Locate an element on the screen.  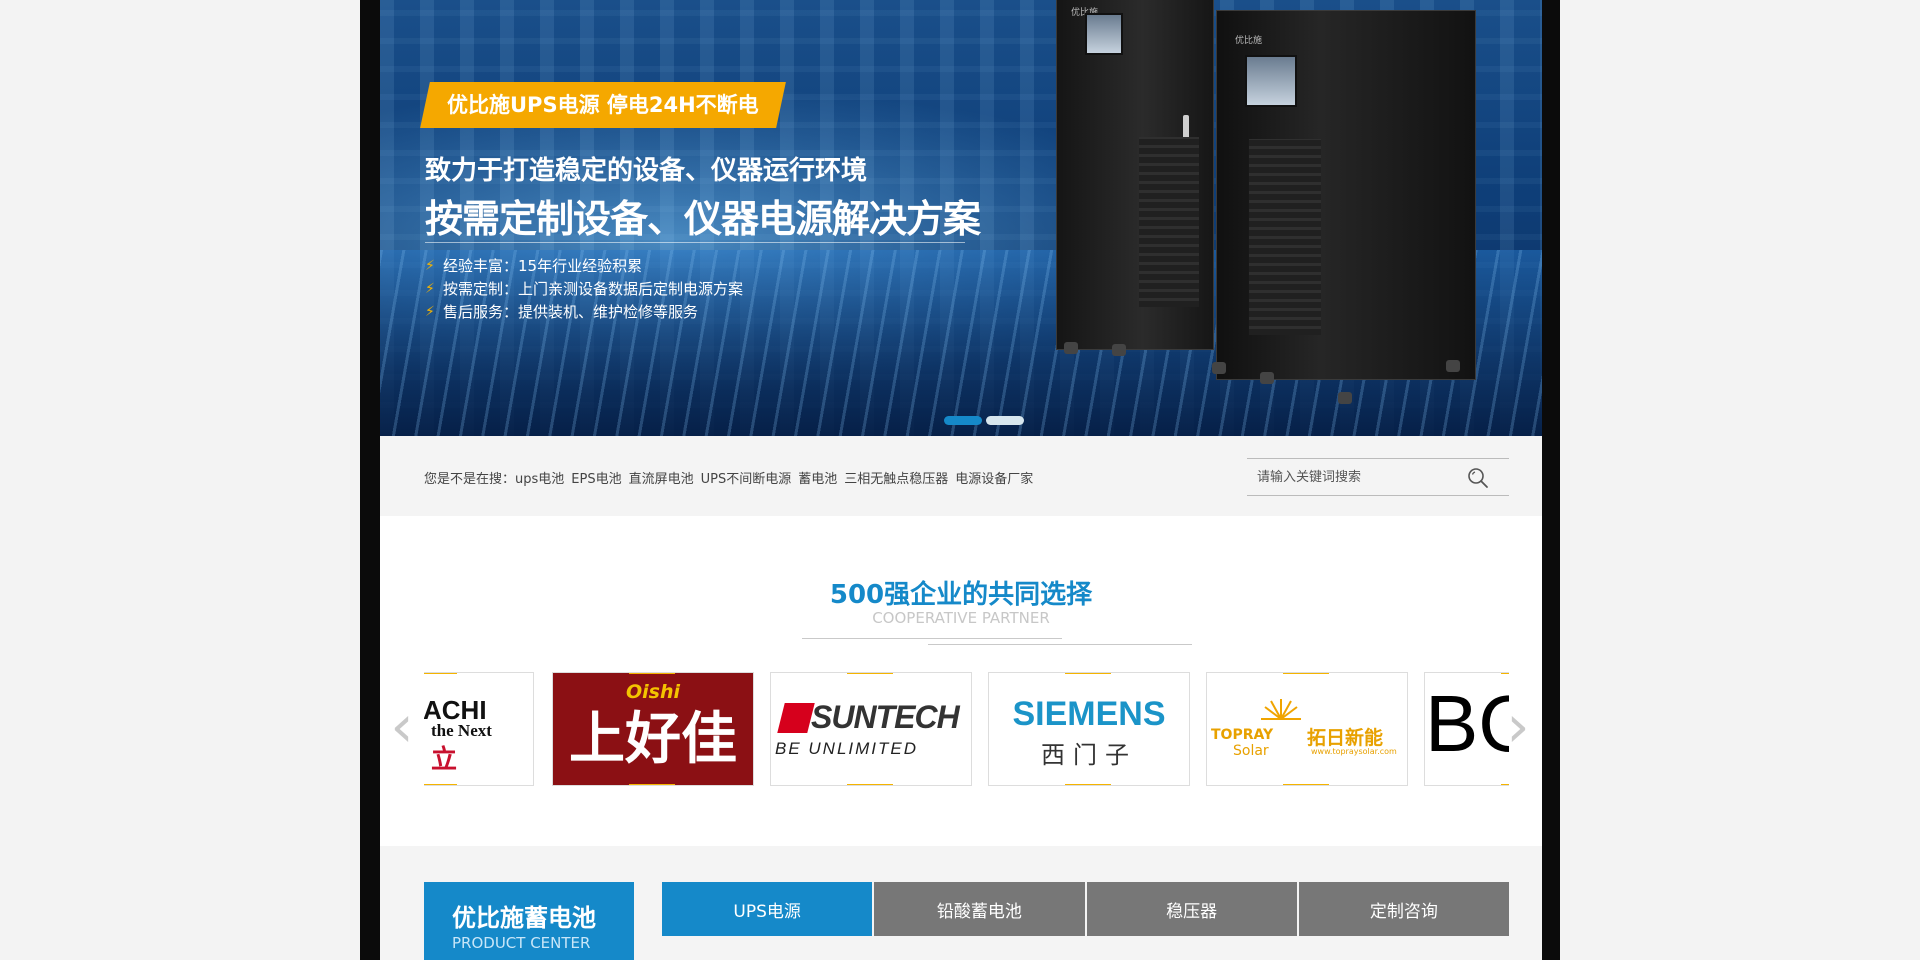
product-tabs: UPS电源 铅酸蓄电池 稳压器 定制咨询 is located at coordinates (1085, 909).